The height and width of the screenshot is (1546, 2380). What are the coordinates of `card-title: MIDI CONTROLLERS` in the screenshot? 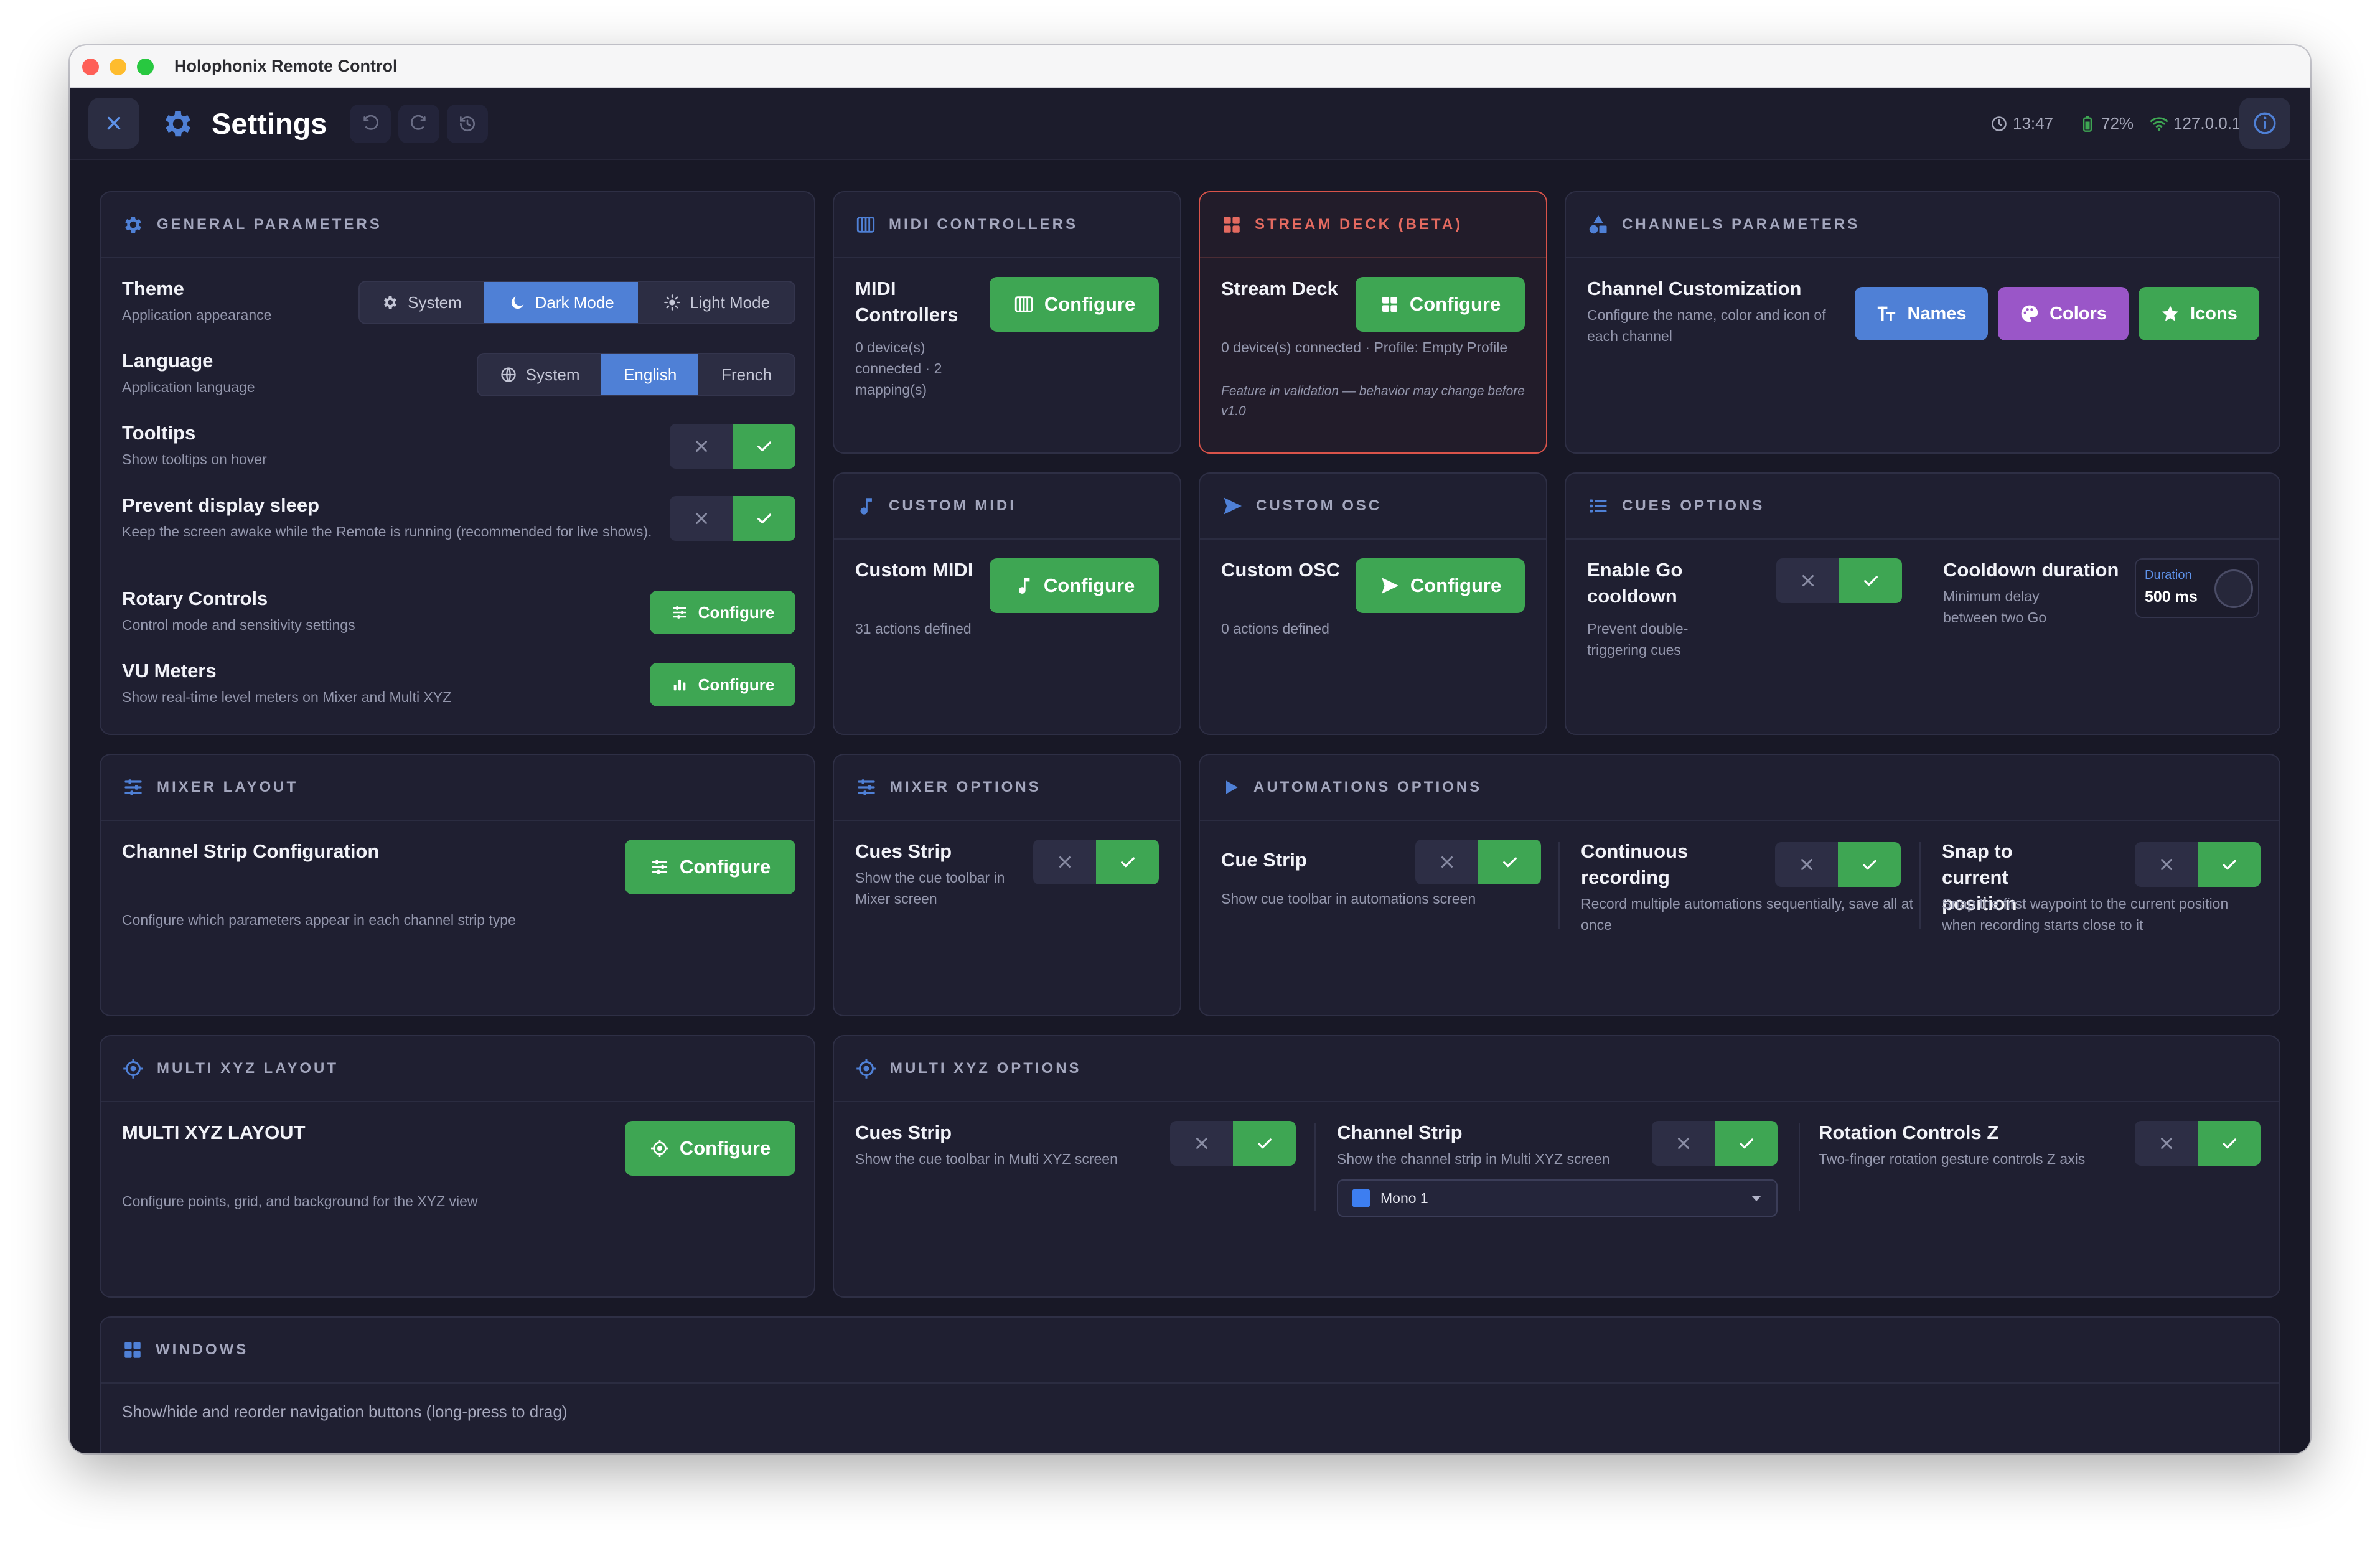 It's located at (984, 224).